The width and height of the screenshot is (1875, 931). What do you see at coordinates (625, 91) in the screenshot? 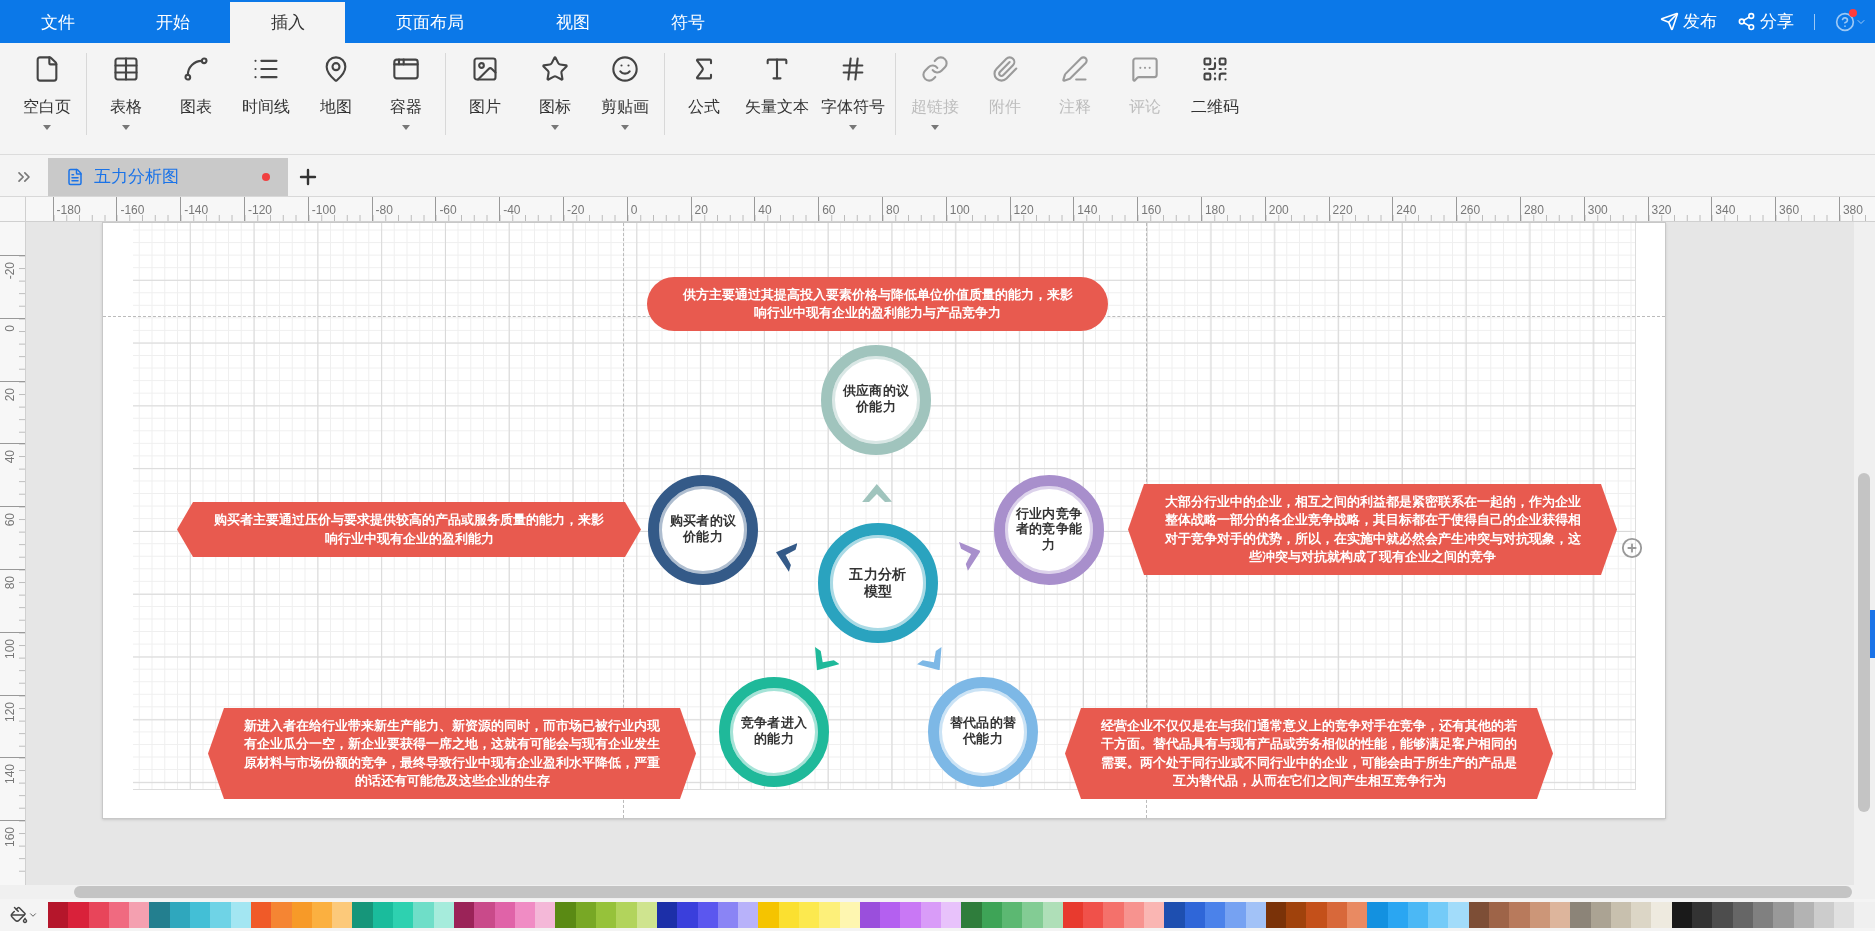
I see `toolbar-button: 剪贴画` at bounding box center [625, 91].